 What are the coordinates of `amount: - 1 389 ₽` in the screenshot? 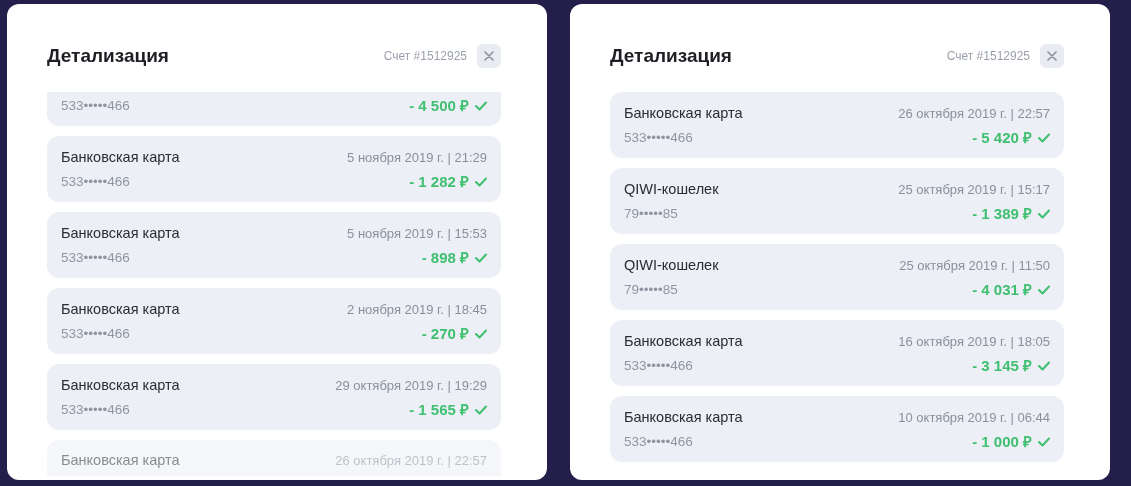 It's located at (1002, 213).